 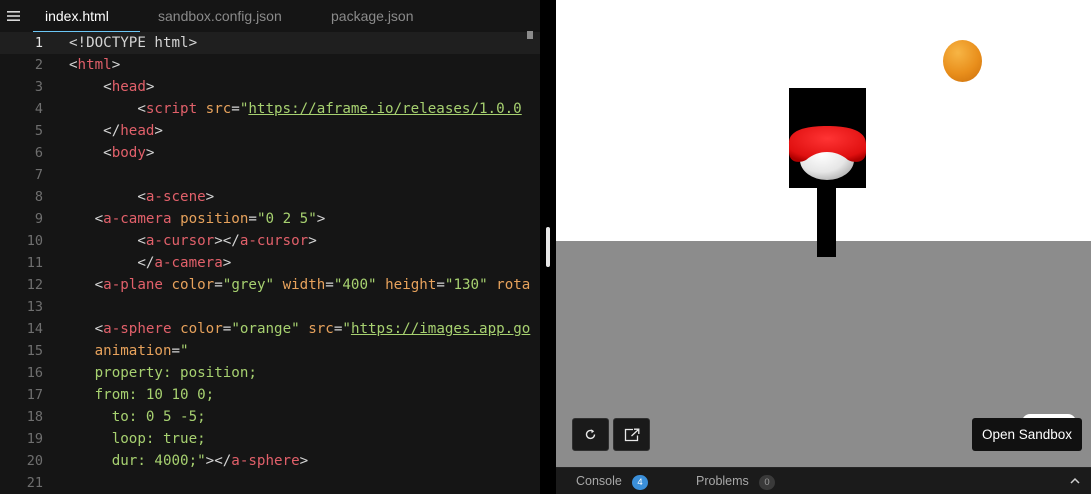 I want to click on code-token: from: 10 10 0;, so click(x=142, y=395).